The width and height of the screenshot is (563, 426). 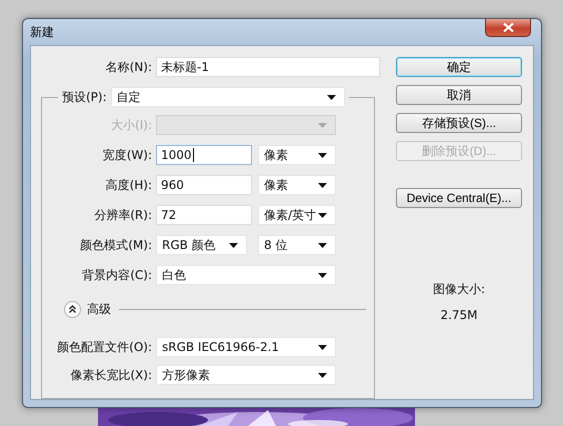 I want to click on text-cursor, so click(x=193, y=155).